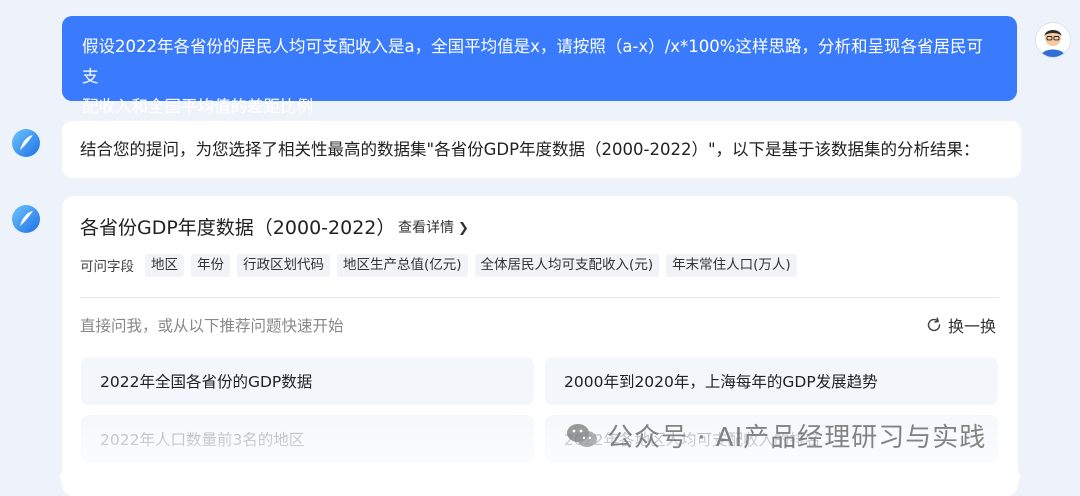  Describe the element at coordinates (567, 265) in the screenshot. I see `field-tag: 全体居民人均可支配收入(元)` at that location.